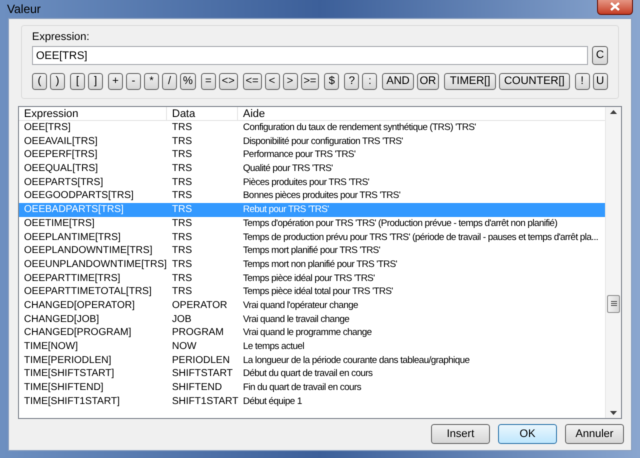  I want to click on expression-field: OEE[TRS], so click(310, 55).